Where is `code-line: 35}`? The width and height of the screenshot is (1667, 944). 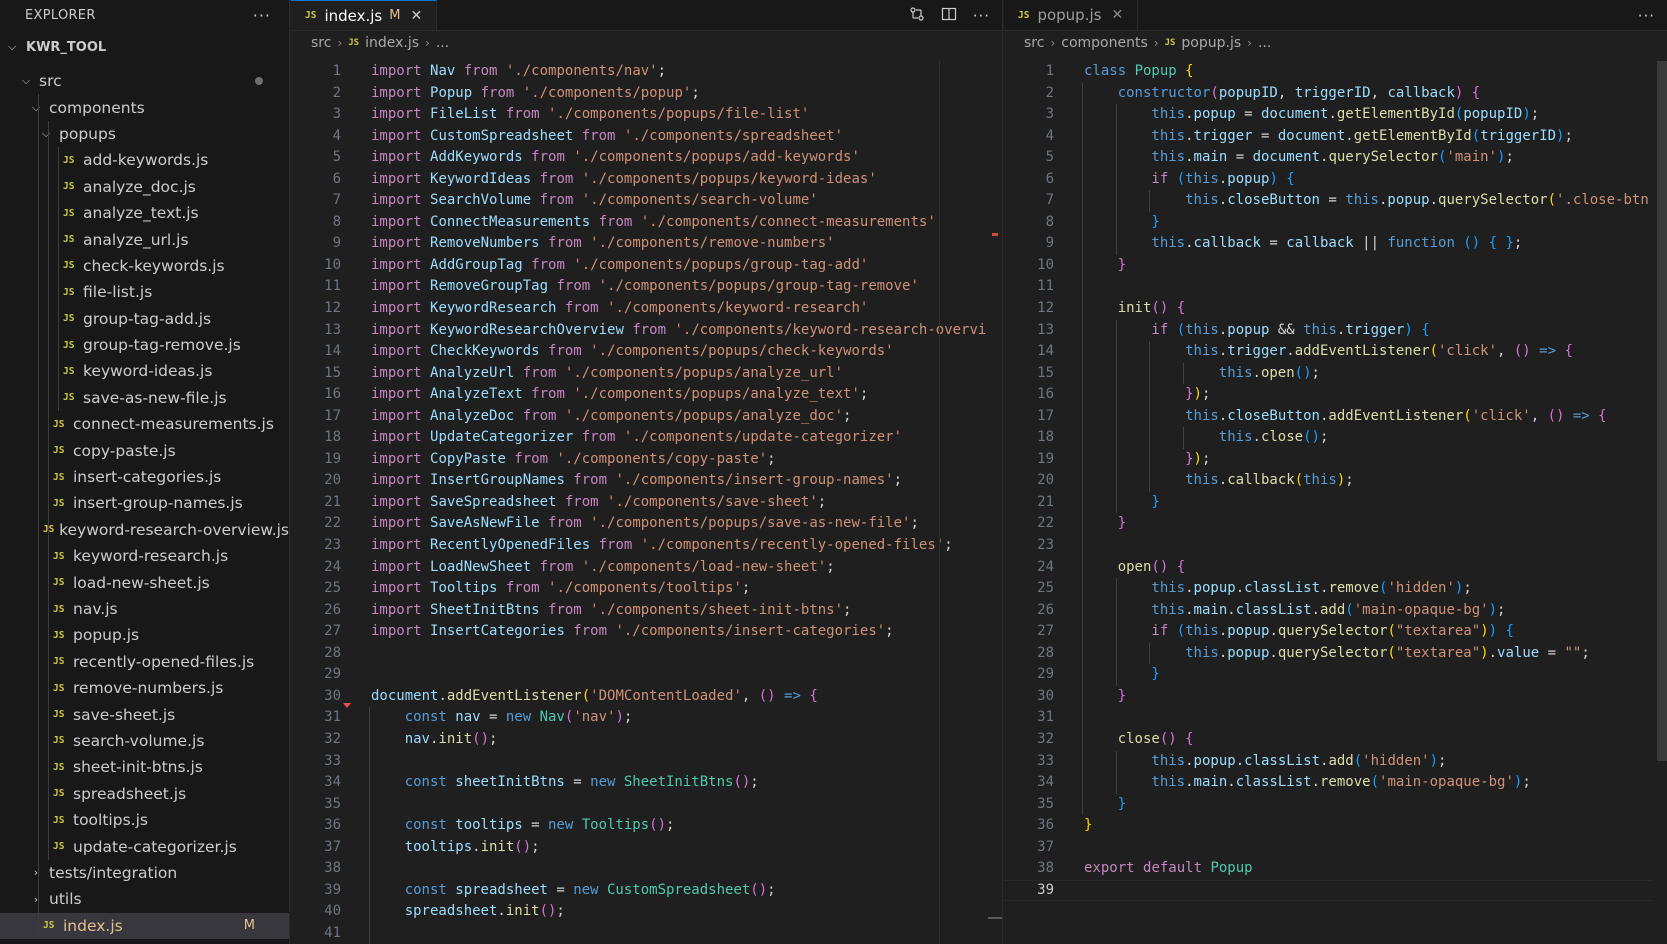 code-line: 35} is located at coordinates (1335, 804).